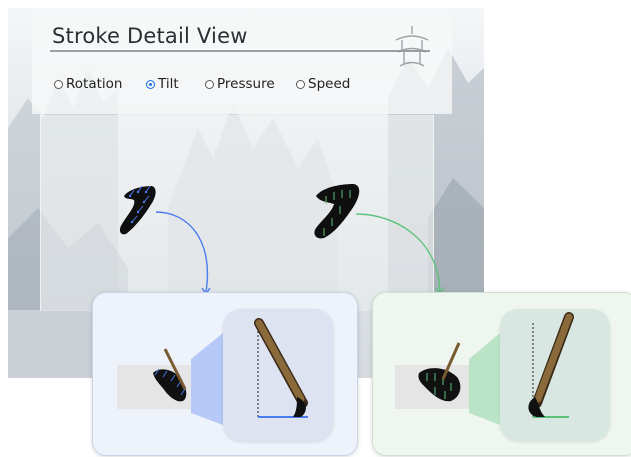 Image resolution: width=631 pixels, height=457 pixels. Describe the element at coordinates (337, 211) in the screenshot. I see `stroke-right` at that location.